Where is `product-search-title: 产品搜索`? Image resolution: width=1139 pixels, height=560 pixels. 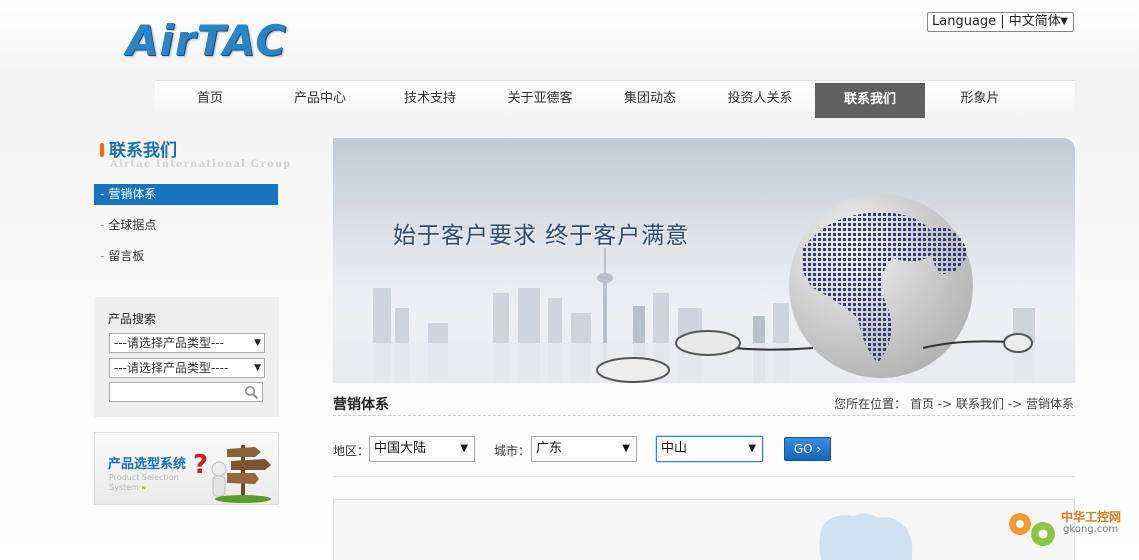 product-search-title: 产品搜索 is located at coordinates (132, 319).